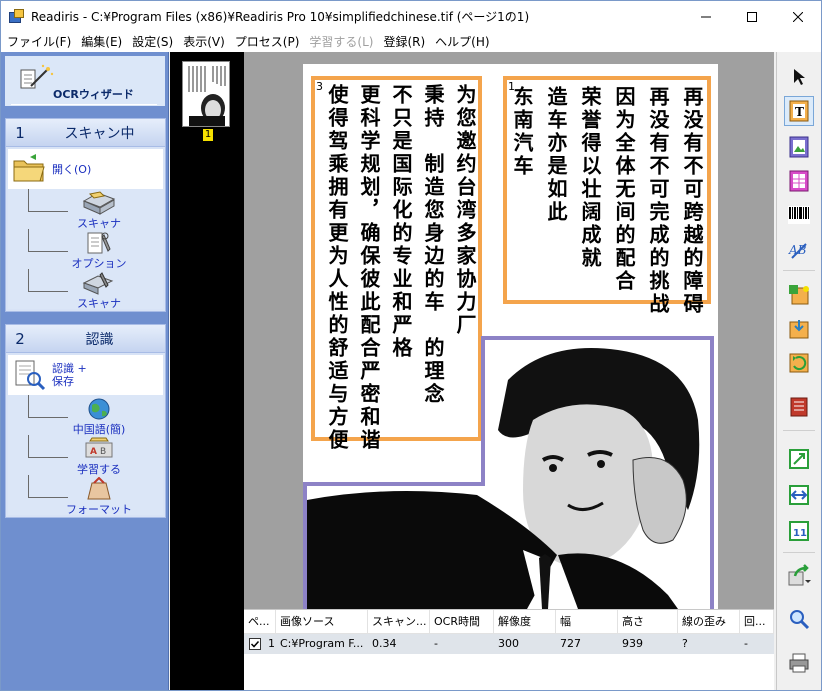  I want to click on col-width: 幅, so click(587, 621).